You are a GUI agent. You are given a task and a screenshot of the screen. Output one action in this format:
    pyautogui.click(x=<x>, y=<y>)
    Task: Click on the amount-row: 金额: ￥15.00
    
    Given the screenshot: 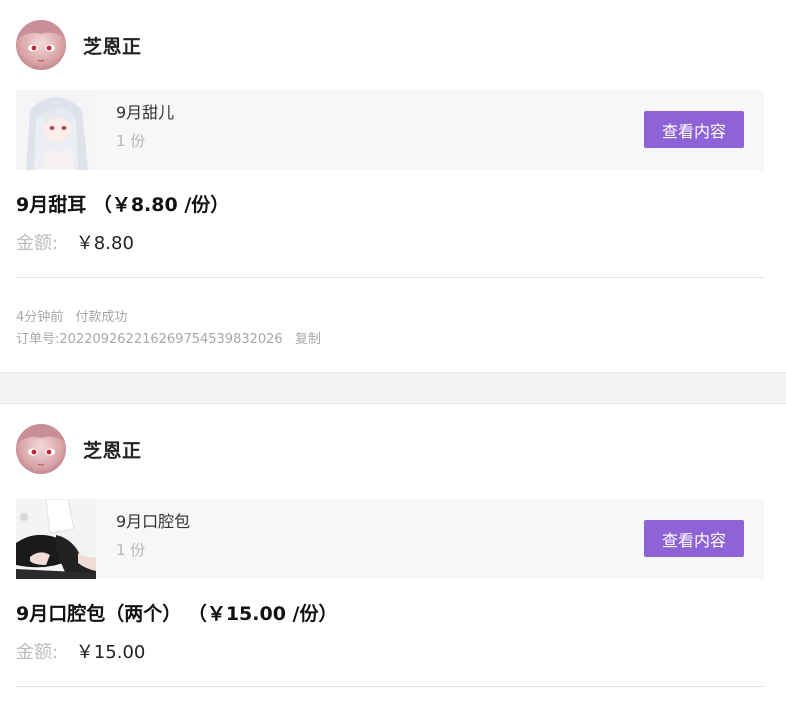 What is the action you would take?
    pyautogui.click(x=80, y=651)
    